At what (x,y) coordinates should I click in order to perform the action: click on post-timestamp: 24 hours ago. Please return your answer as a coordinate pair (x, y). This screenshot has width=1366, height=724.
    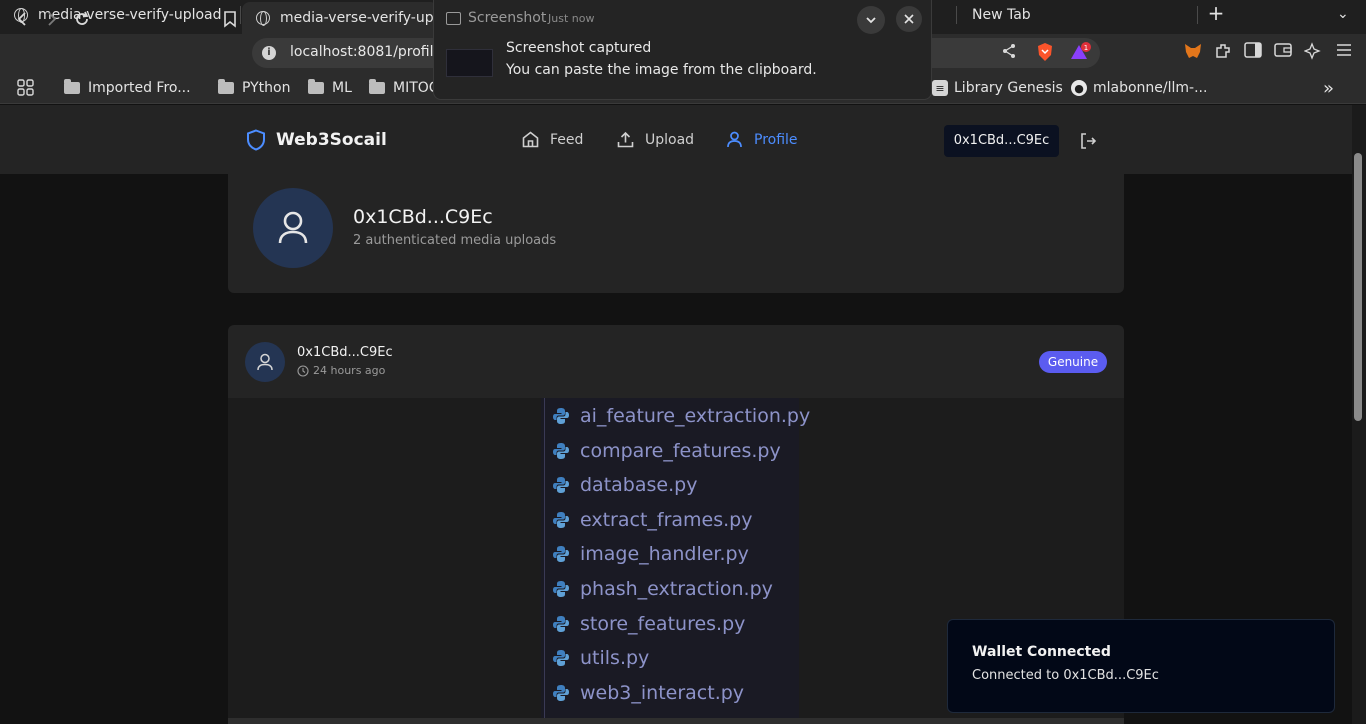
    Looking at the image, I should click on (341, 370).